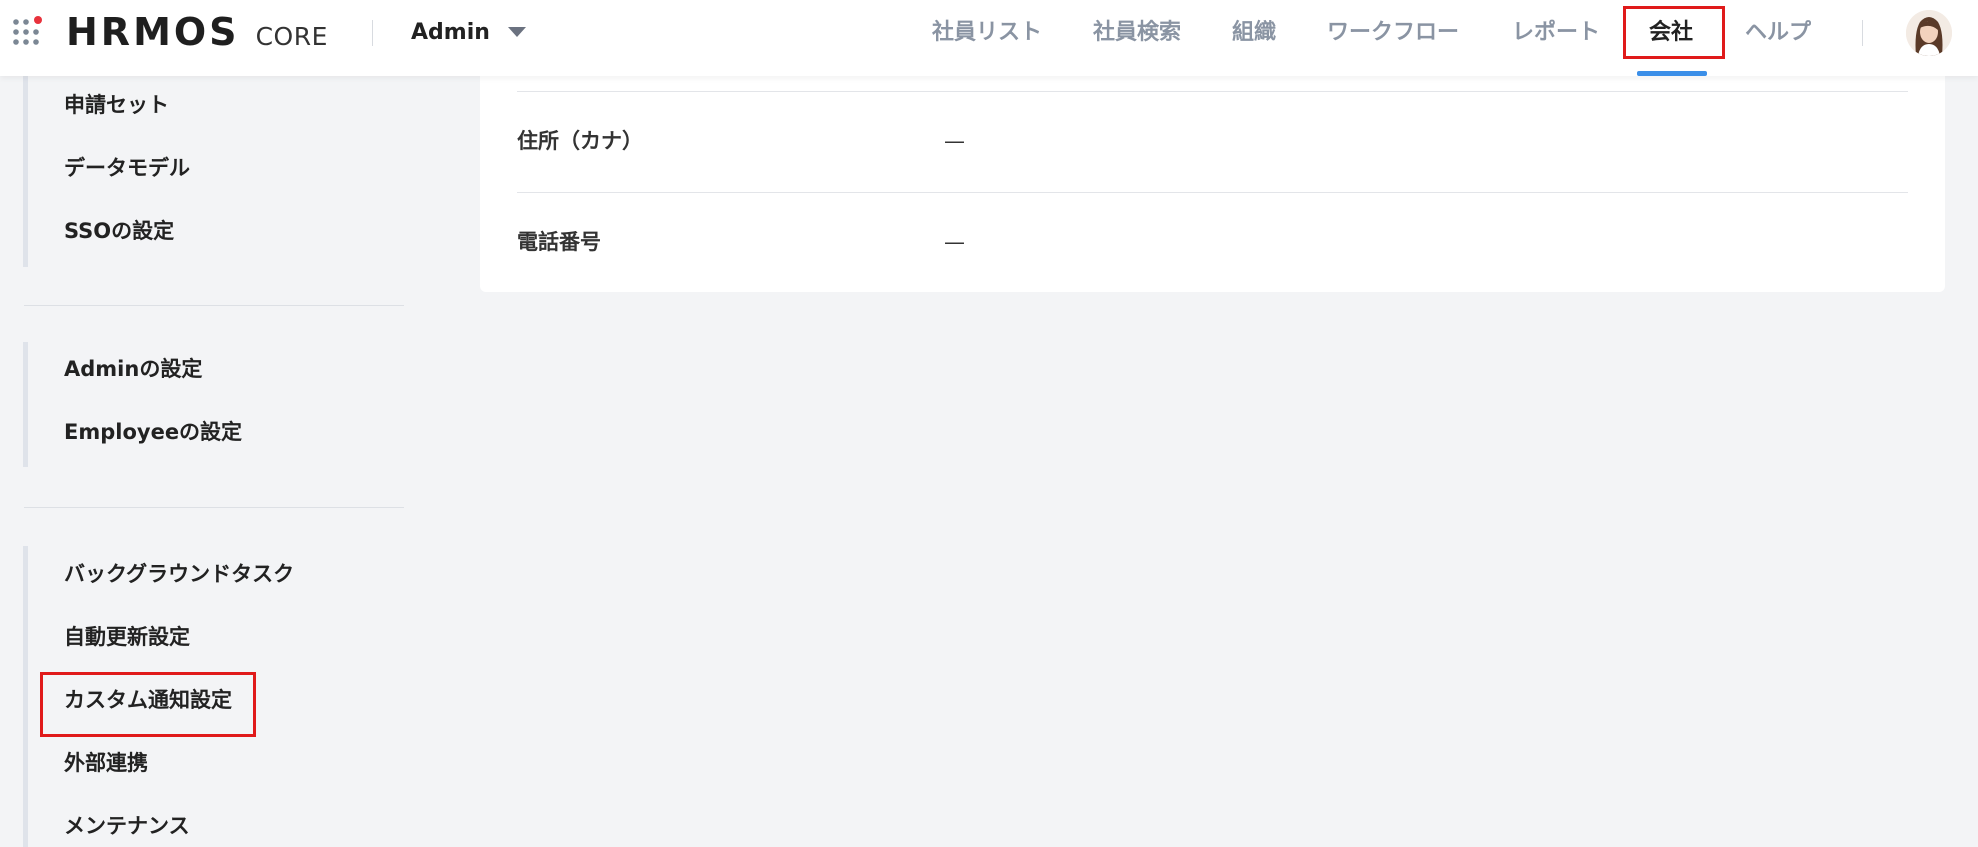  I want to click on field-value-address-kana: —, so click(954, 141).